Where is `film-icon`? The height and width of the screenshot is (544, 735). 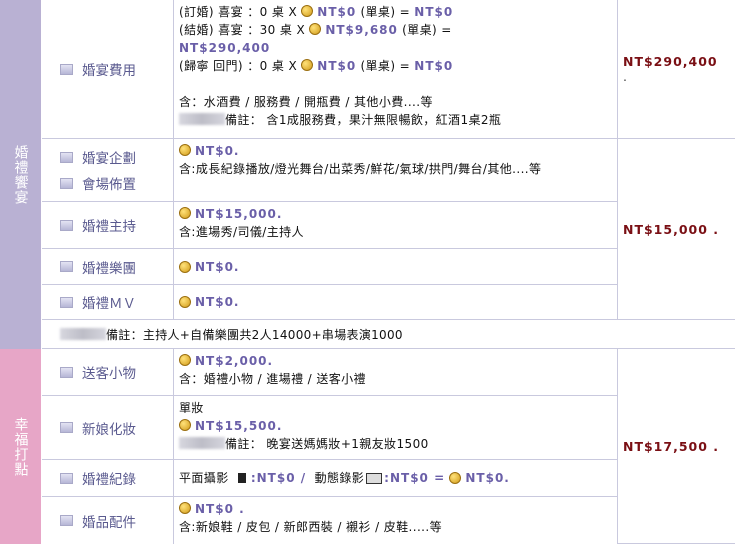 film-icon is located at coordinates (241, 478).